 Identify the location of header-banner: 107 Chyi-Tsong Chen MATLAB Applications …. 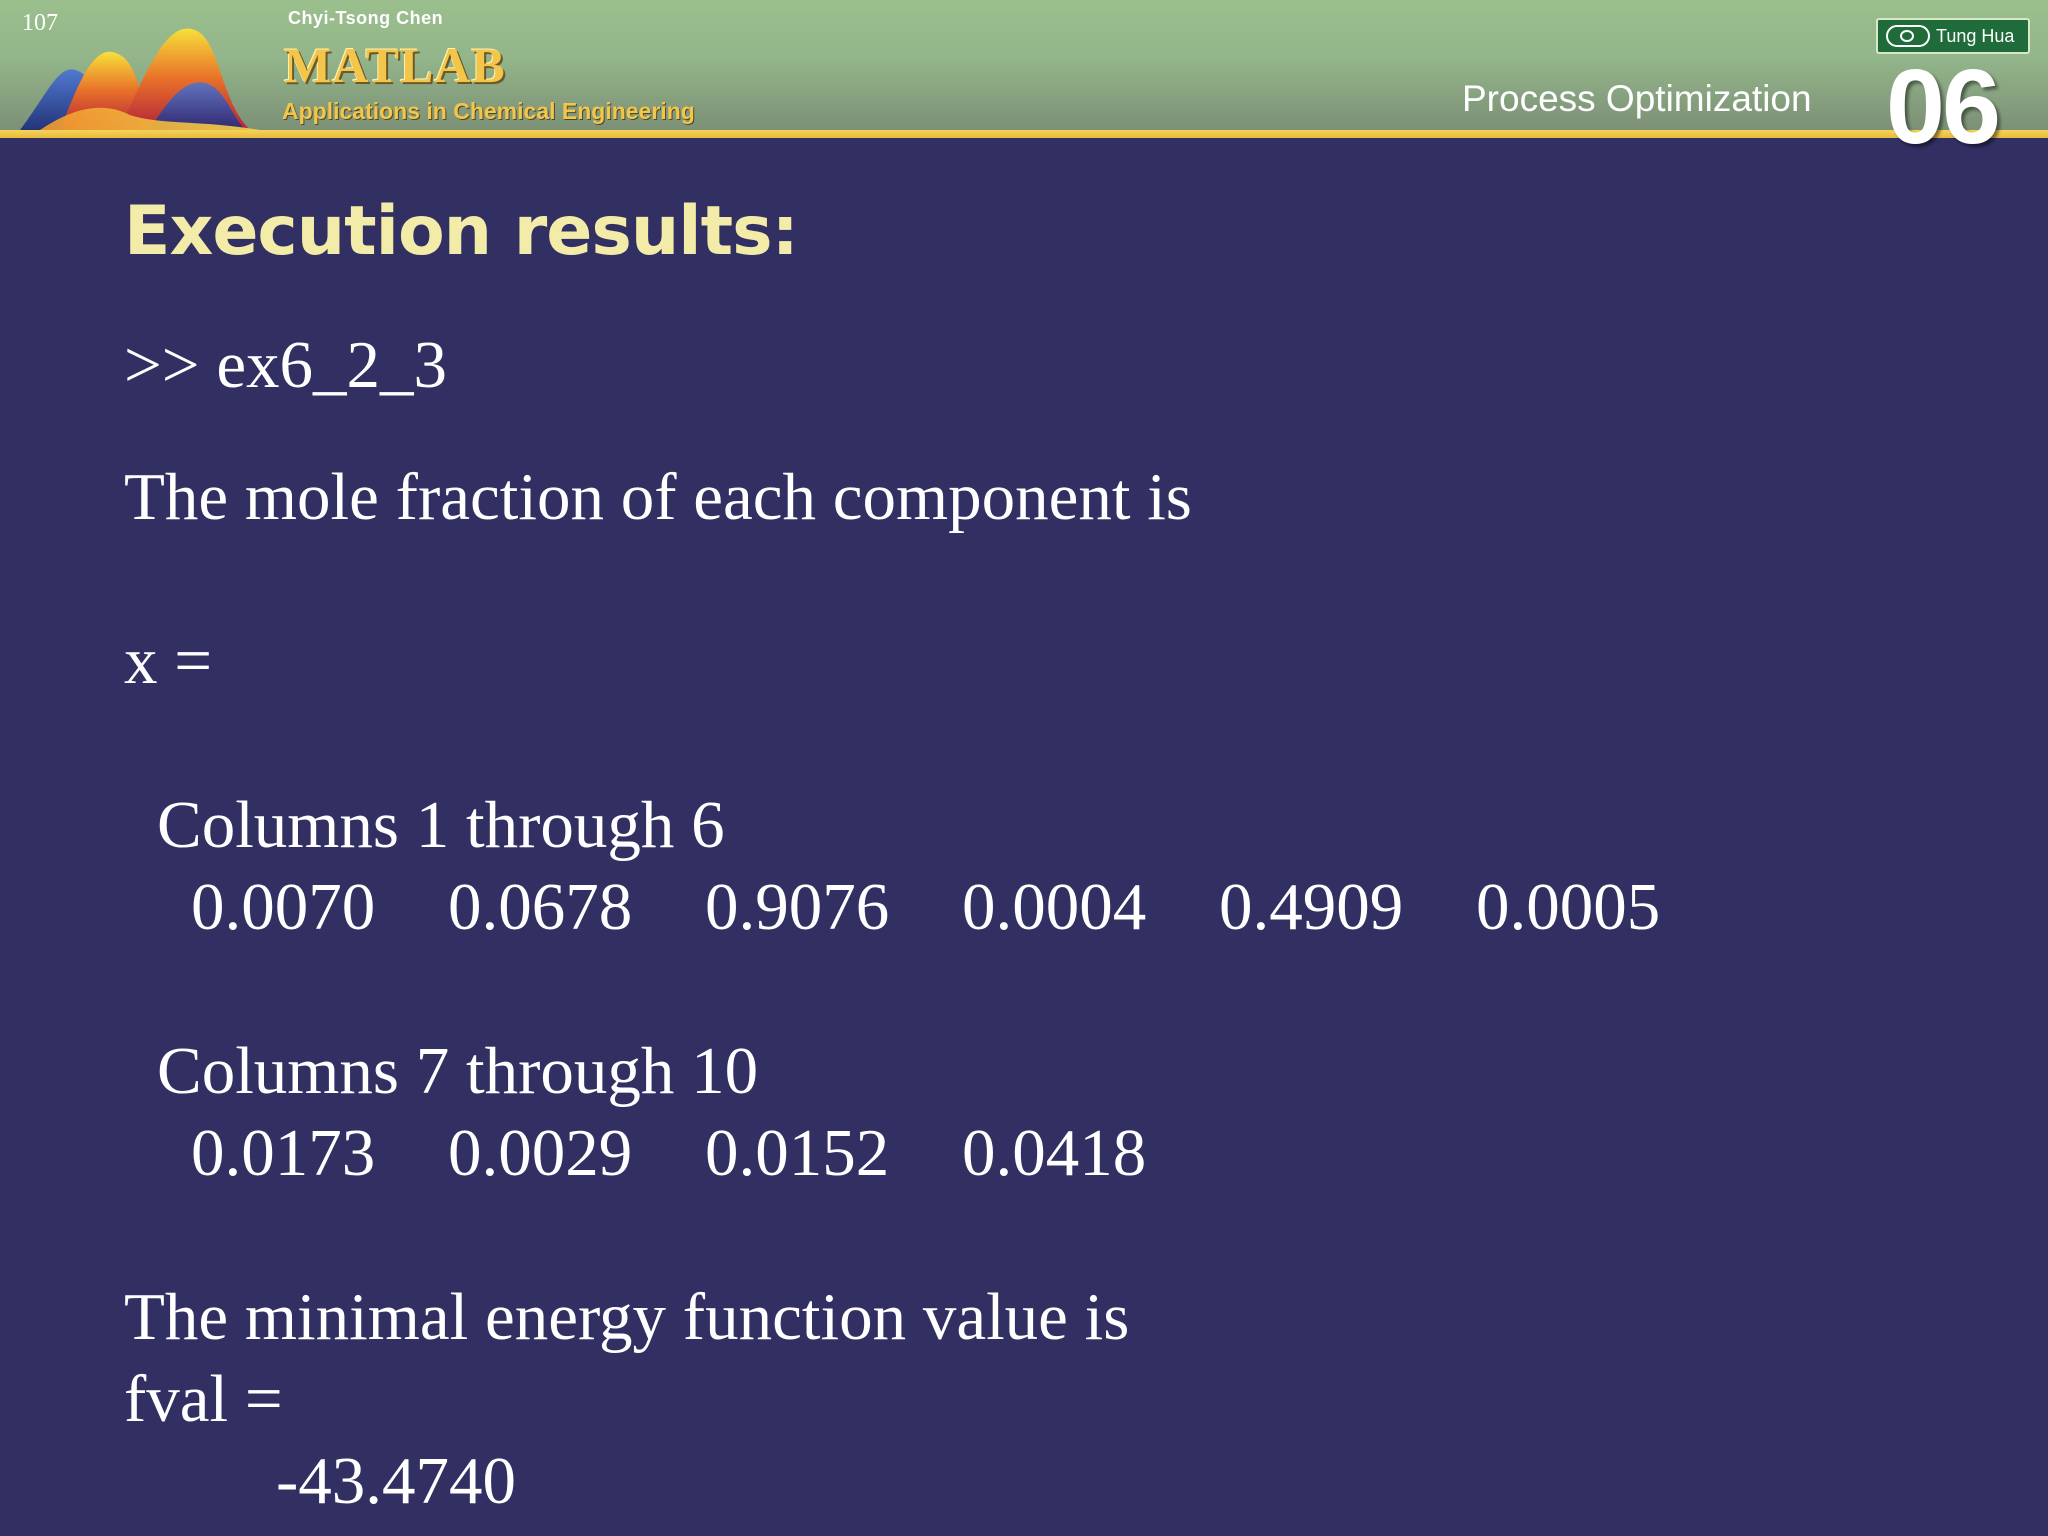
(1024, 65).